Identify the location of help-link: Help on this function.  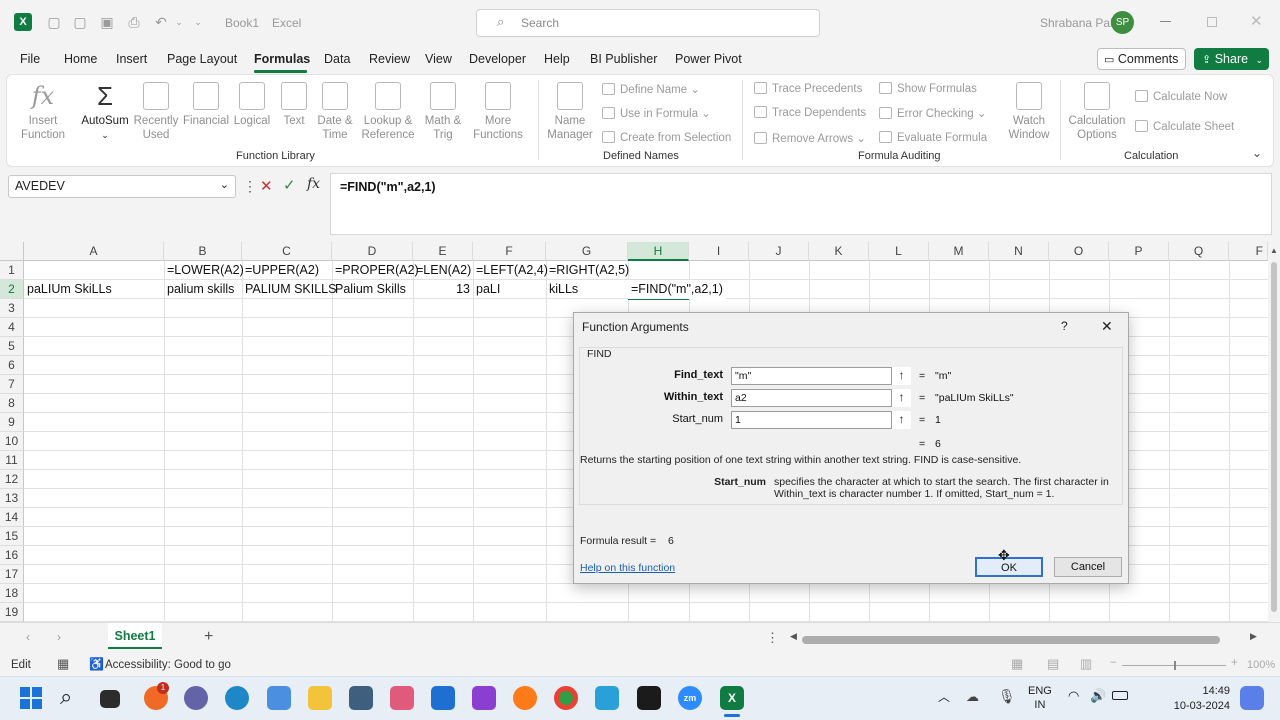
(627, 568).